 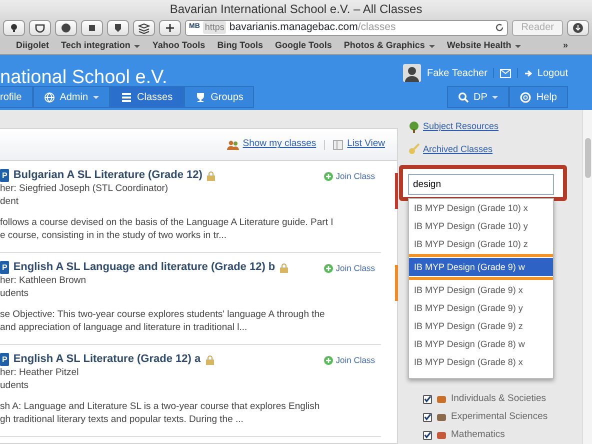 What do you see at coordinates (71, 97) in the screenshot?
I see `nav-tab: Admin` at bounding box center [71, 97].